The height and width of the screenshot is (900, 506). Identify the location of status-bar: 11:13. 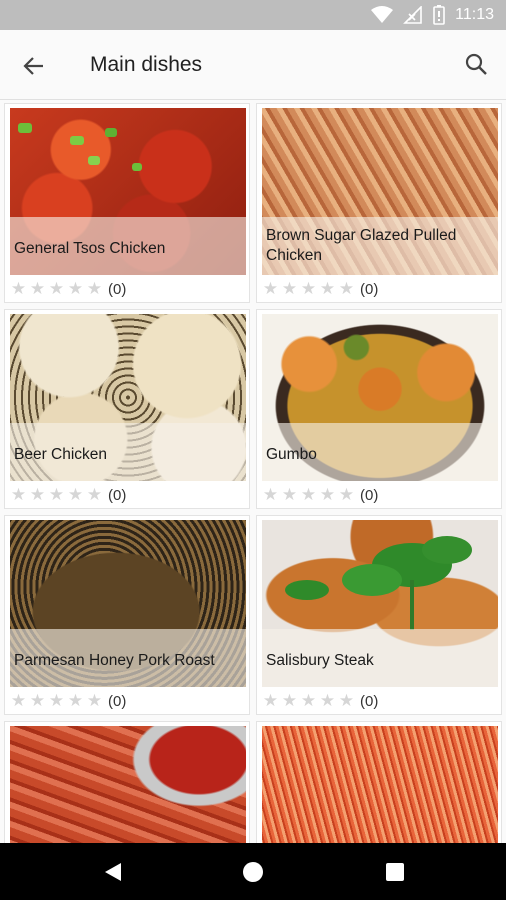
(253, 15).